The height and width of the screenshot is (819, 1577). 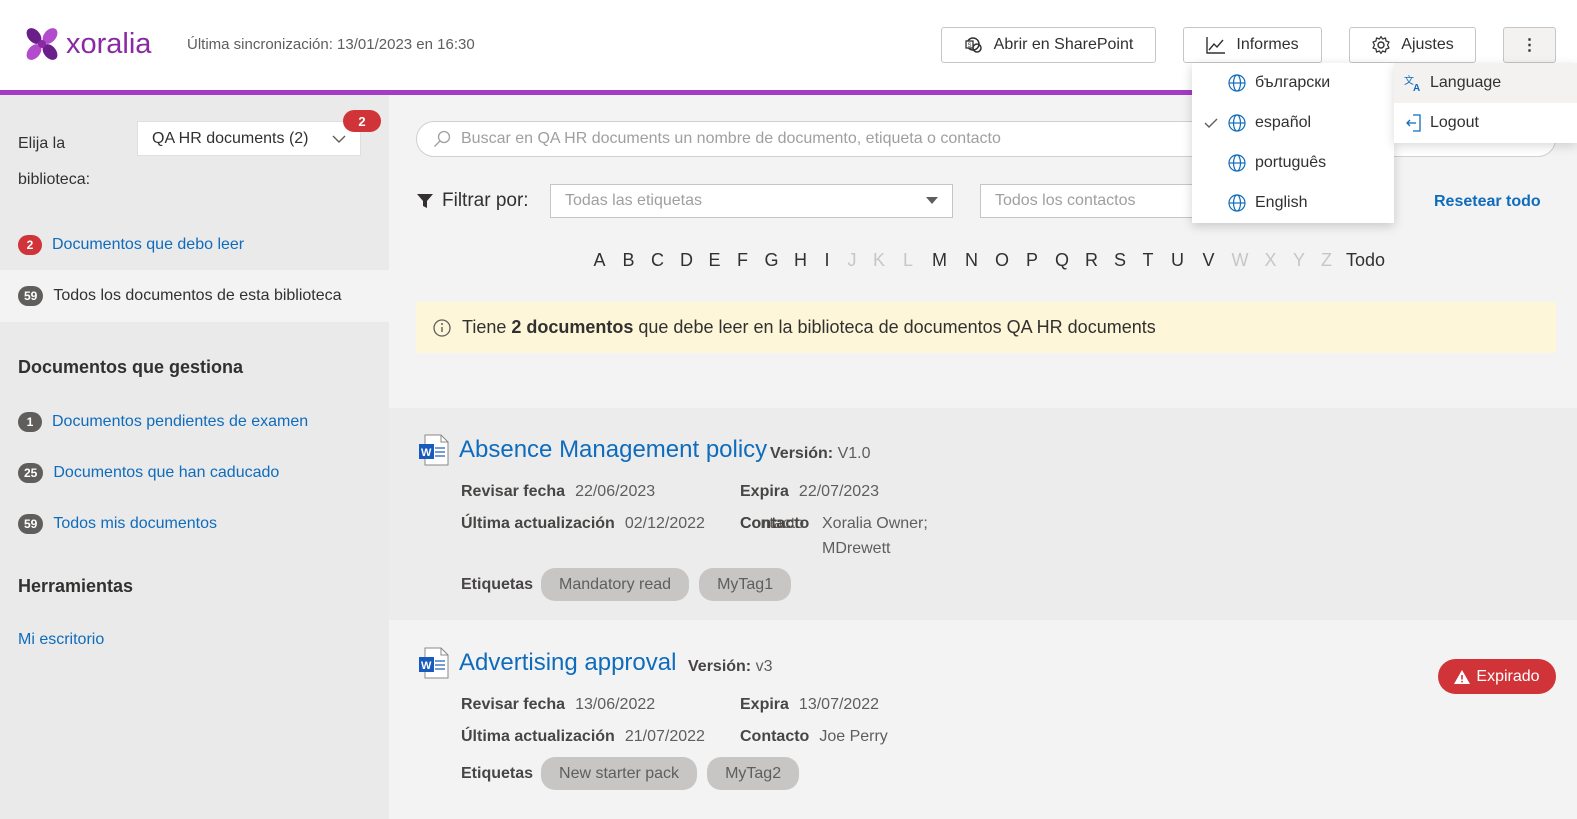 I want to click on contact: Contacto Joe Perry, so click(x=814, y=736).